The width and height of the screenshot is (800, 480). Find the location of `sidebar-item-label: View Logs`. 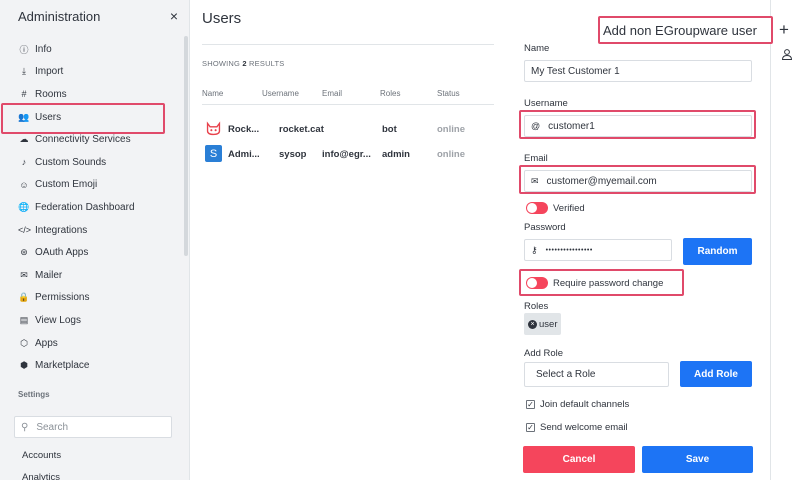

sidebar-item-label: View Logs is located at coordinates (58, 320).